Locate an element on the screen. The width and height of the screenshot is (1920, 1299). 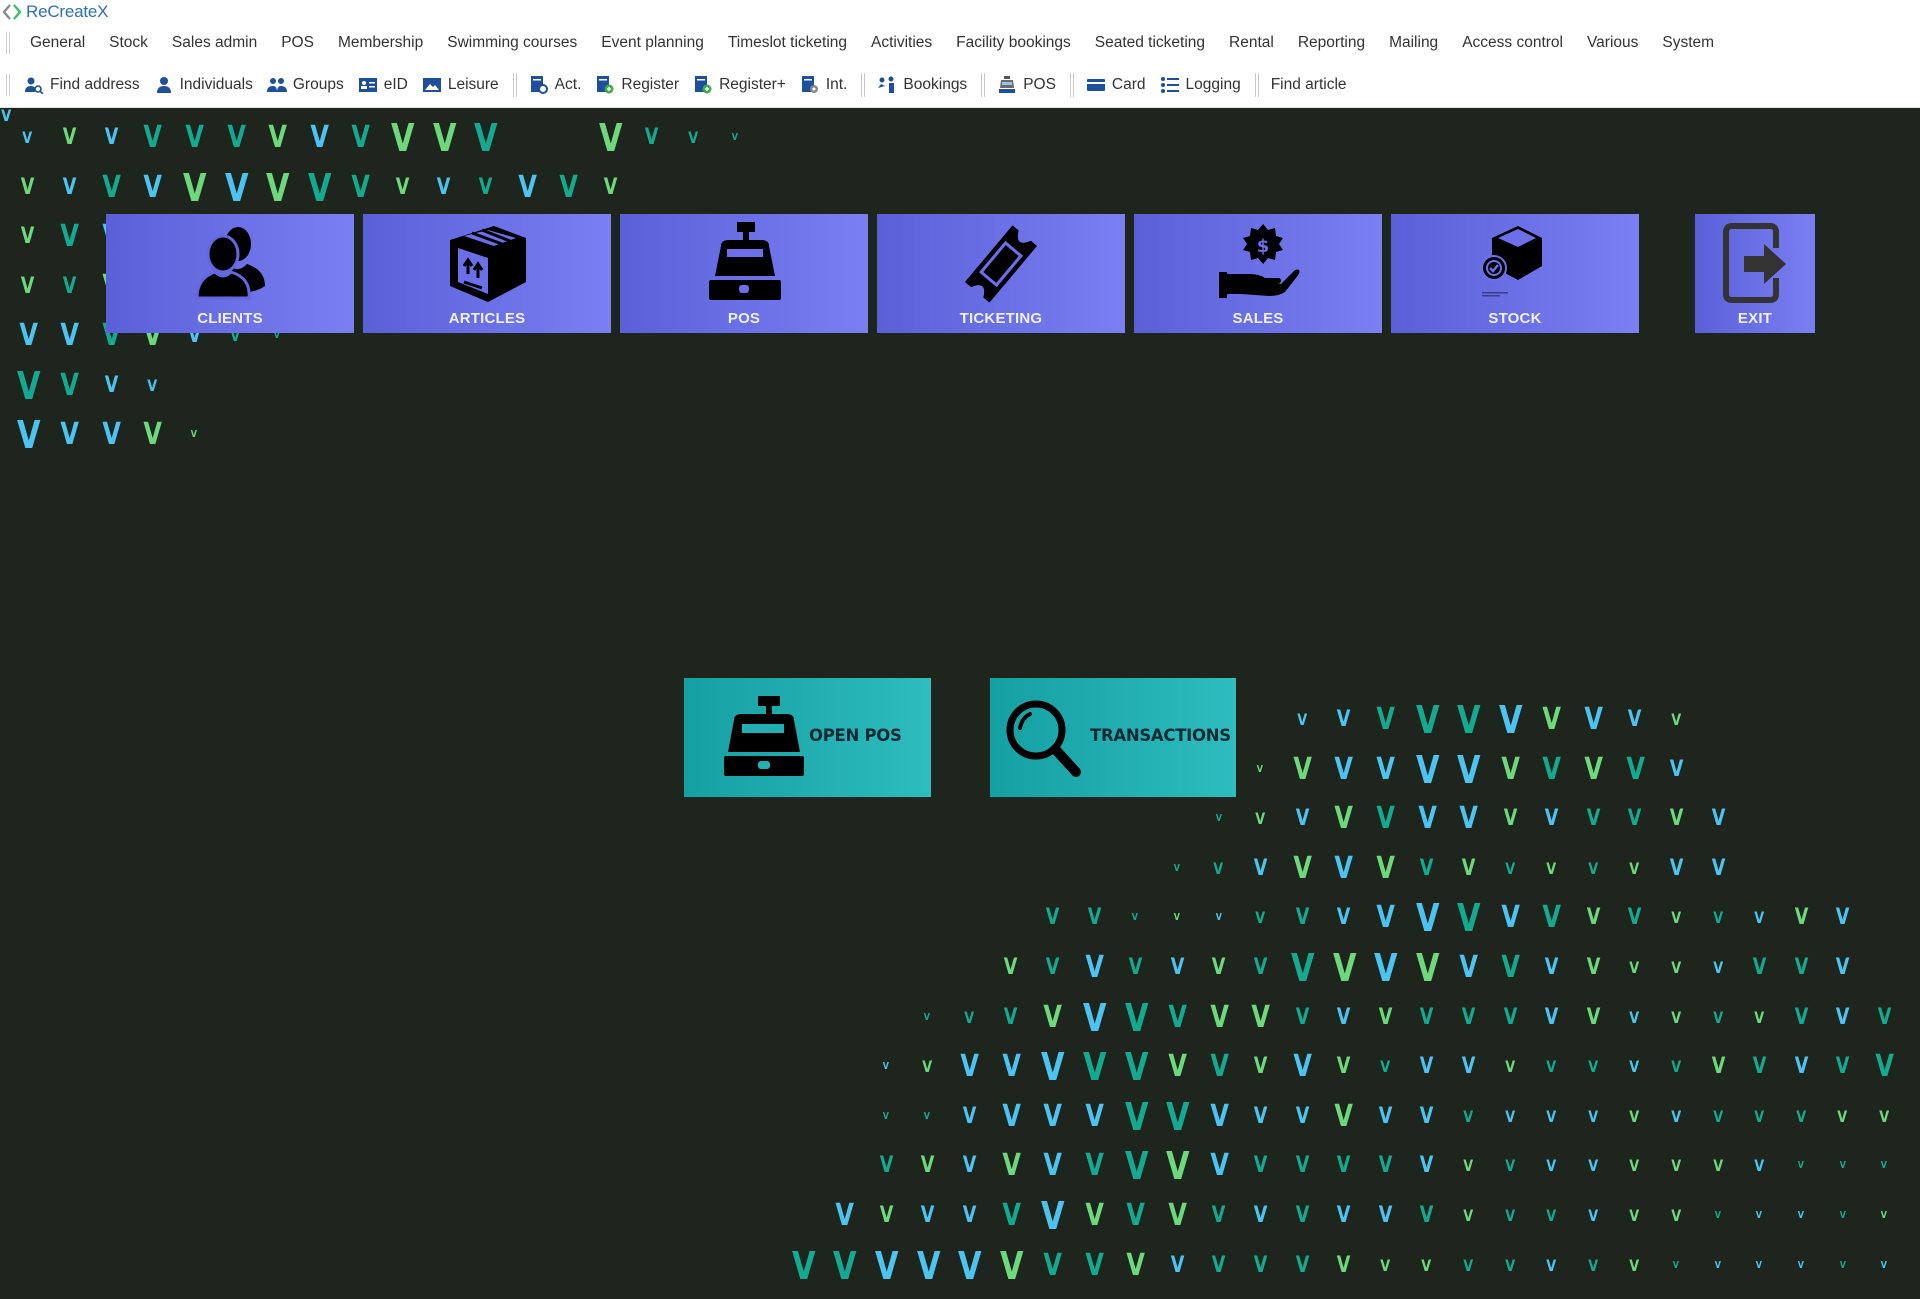
toolbar-register-button: Register is located at coordinates (638, 84).